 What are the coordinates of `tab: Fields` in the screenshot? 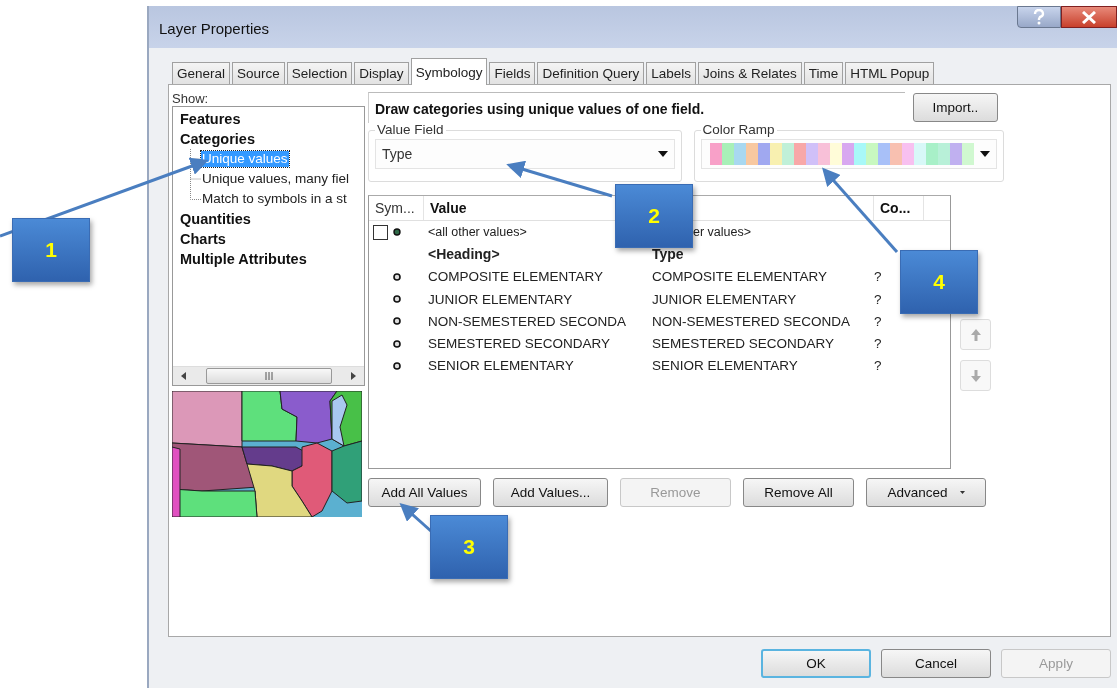 It's located at (512, 73).